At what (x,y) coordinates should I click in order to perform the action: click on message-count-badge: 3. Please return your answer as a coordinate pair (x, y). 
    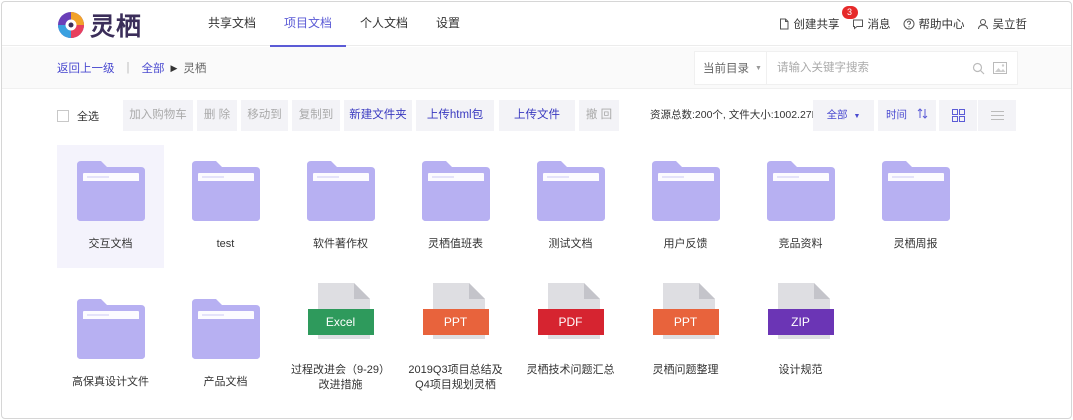
    Looking at the image, I should click on (849, 12).